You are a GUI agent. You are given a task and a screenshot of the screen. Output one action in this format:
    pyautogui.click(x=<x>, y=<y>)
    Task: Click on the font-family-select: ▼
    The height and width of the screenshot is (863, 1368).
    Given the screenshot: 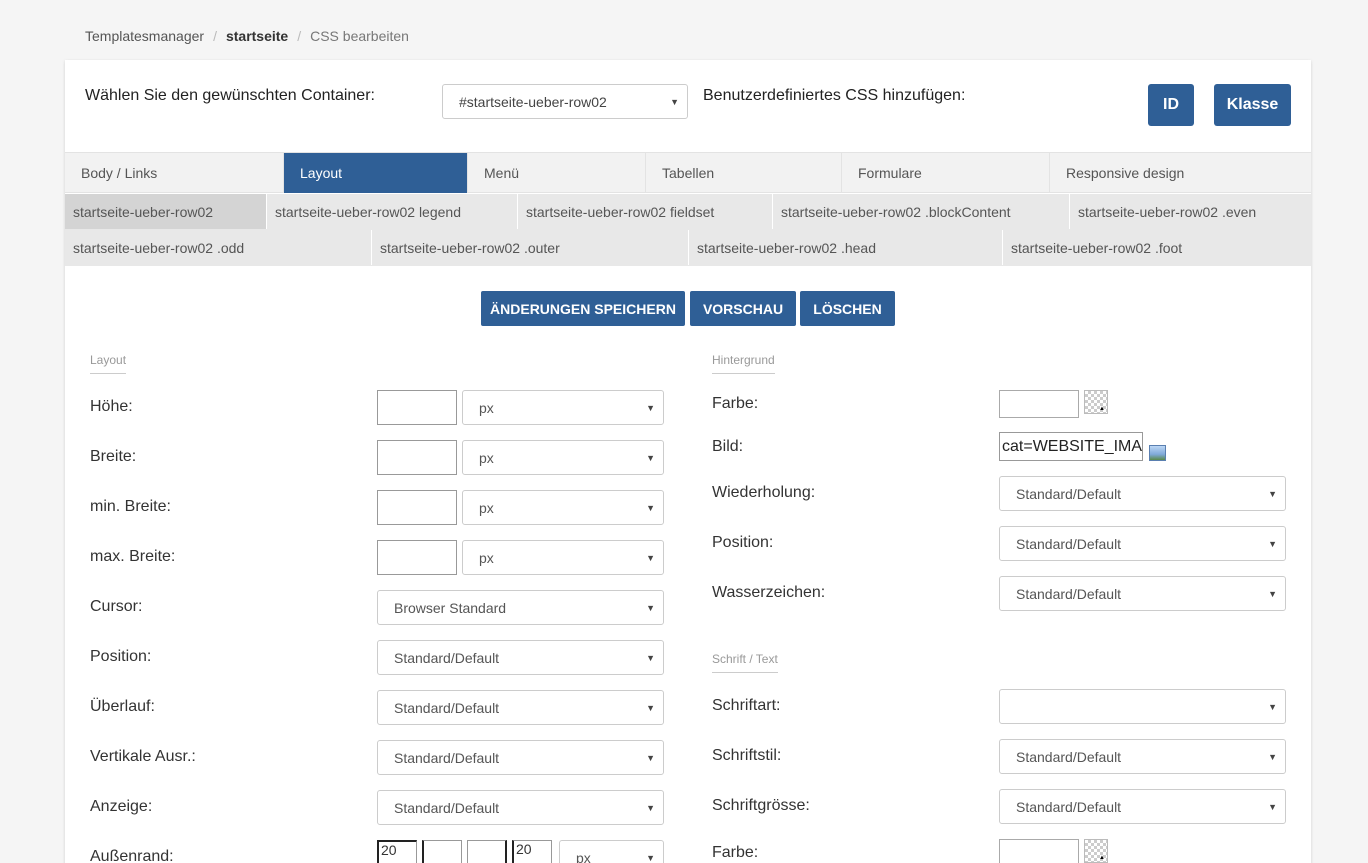 What is the action you would take?
    pyautogui.click(x=1142, y=706)
    